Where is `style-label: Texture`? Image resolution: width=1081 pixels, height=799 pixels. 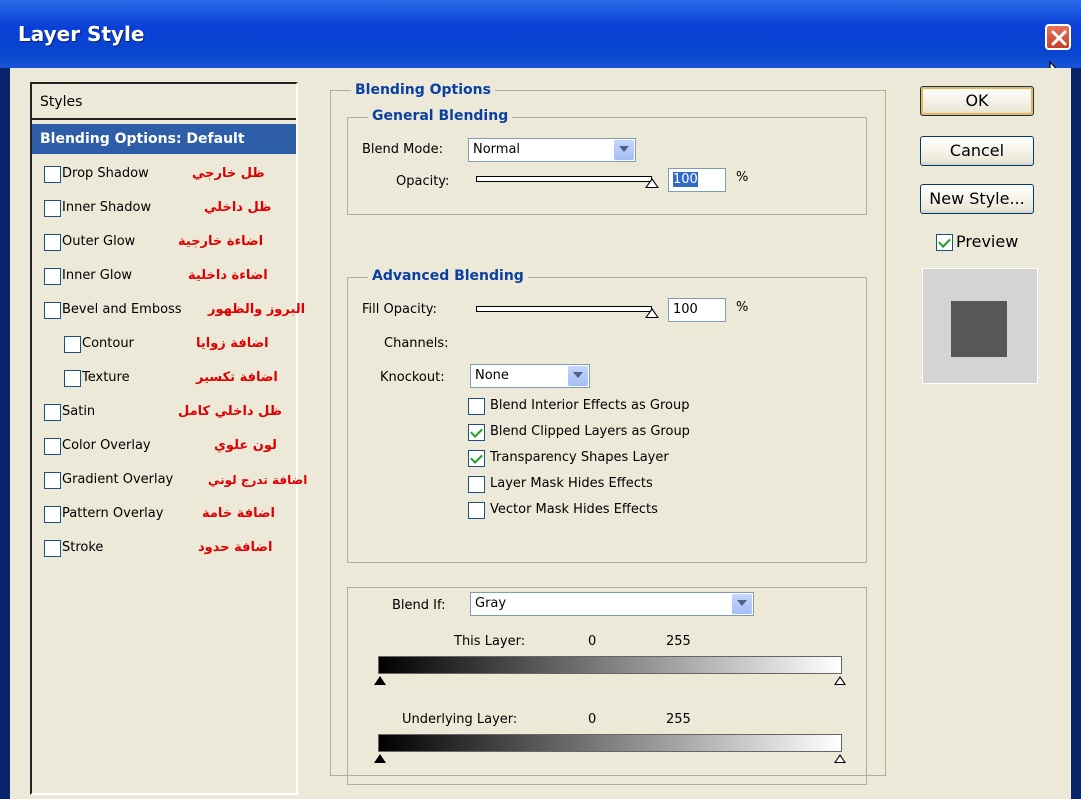 style-label: Texture is located at coordinates (106, 377).